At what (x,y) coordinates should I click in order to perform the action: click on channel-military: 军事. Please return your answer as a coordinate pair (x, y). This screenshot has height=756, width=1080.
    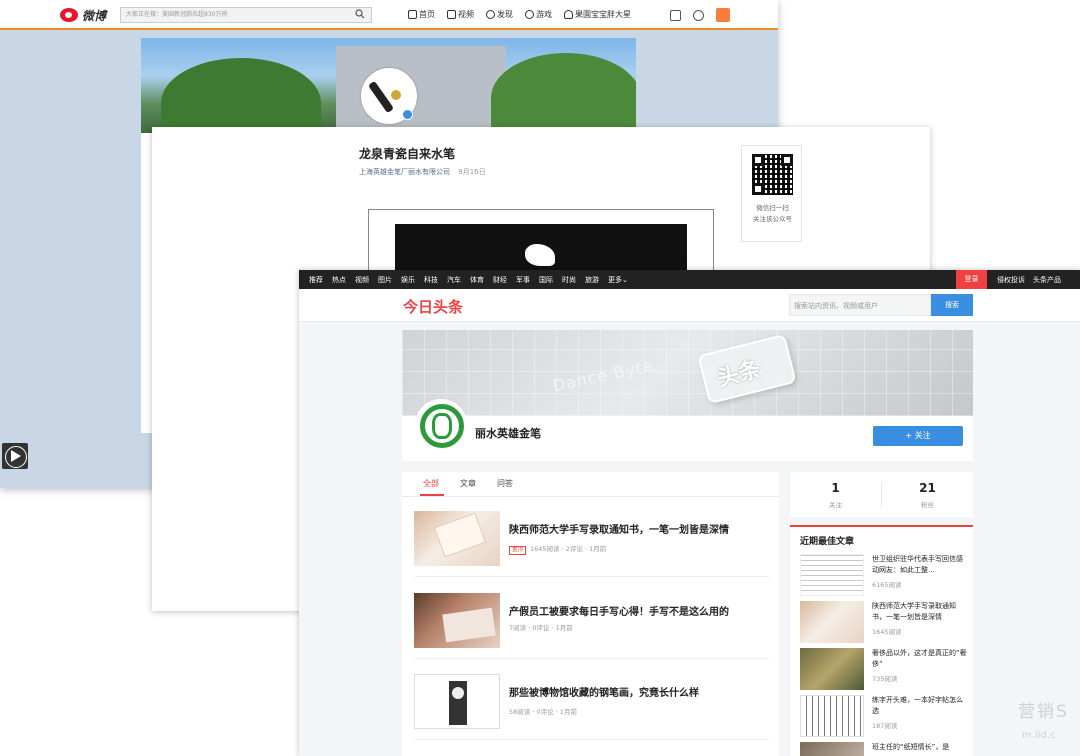
    Looking at the image, I should click on (523, 280).